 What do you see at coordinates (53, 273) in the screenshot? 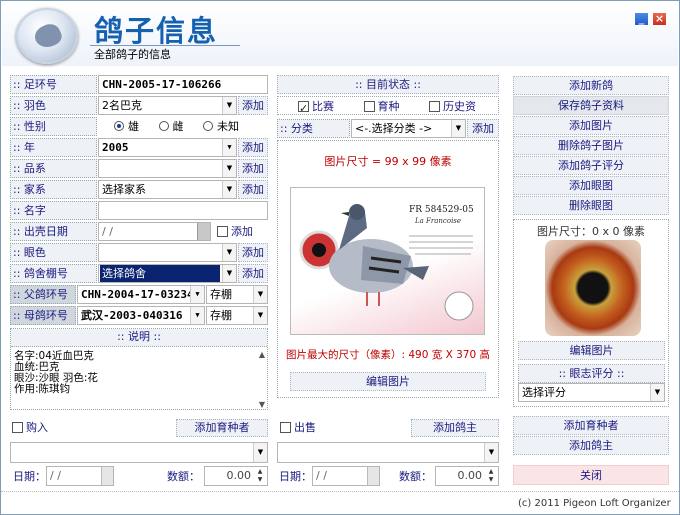
I see `loft-label: :: 鸽舍棚号` at bounding box center [53, 273].